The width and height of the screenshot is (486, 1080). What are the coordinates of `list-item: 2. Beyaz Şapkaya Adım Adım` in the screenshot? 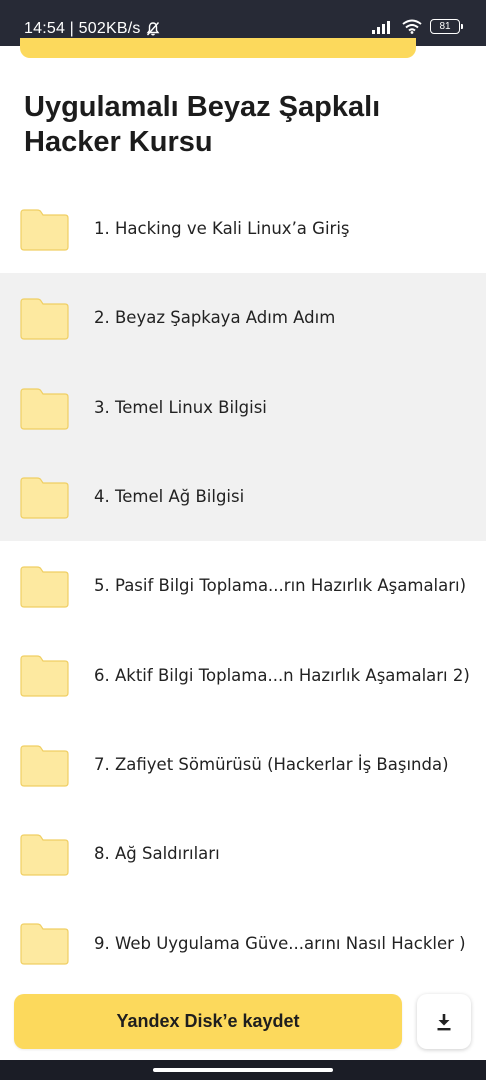 It's located at (243, 318).